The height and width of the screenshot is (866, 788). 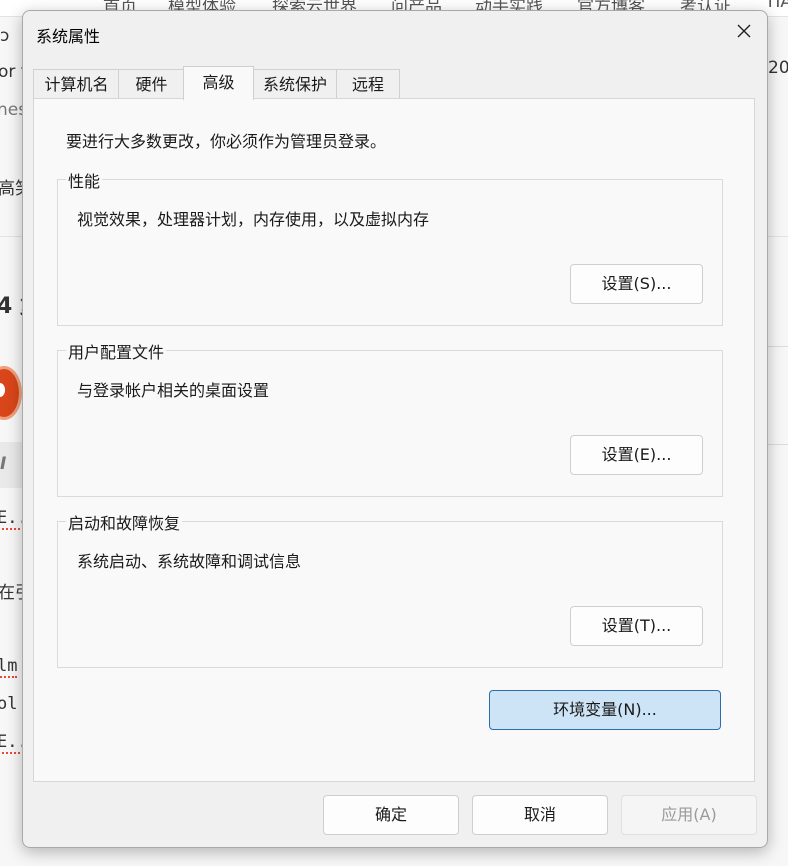 What do you see at coordinates (368, 84) in the screenshot?
I see `tab-remote: 远程` at bounding box center [368, 84].